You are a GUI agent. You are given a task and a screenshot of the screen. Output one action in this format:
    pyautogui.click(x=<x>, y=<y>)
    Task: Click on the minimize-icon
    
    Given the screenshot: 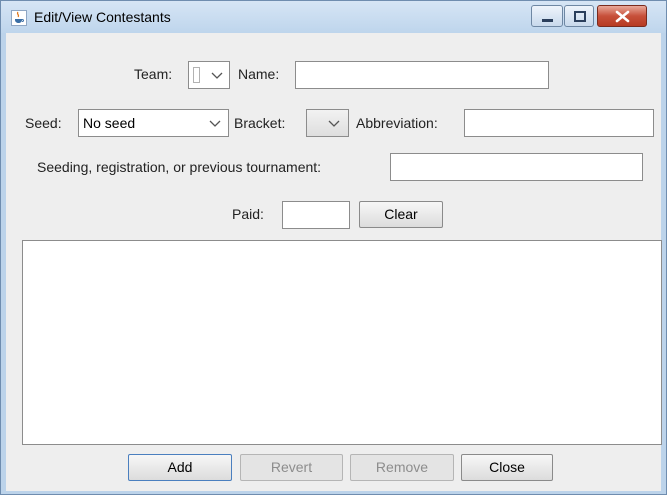 What is the action you would take?
    pyautogui.click(x=547, y=20)
    